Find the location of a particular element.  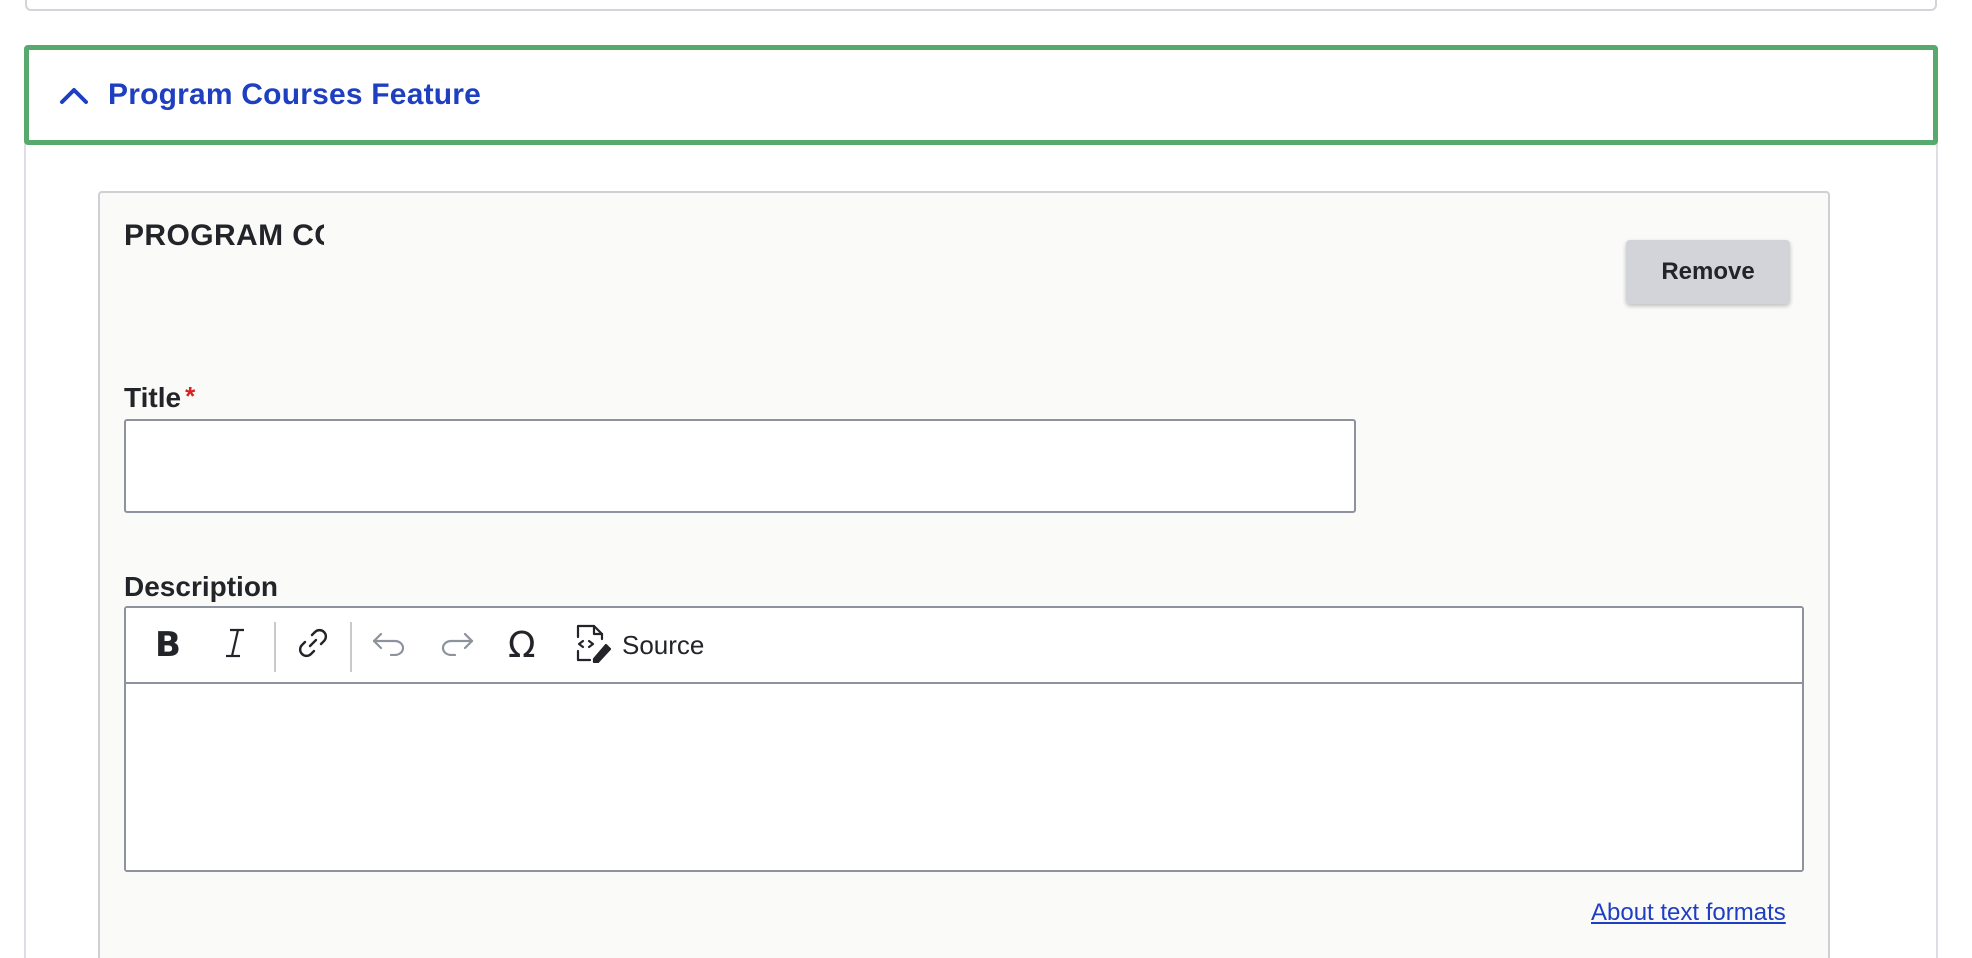

svg-text: B is located at coordinates (168, 643).